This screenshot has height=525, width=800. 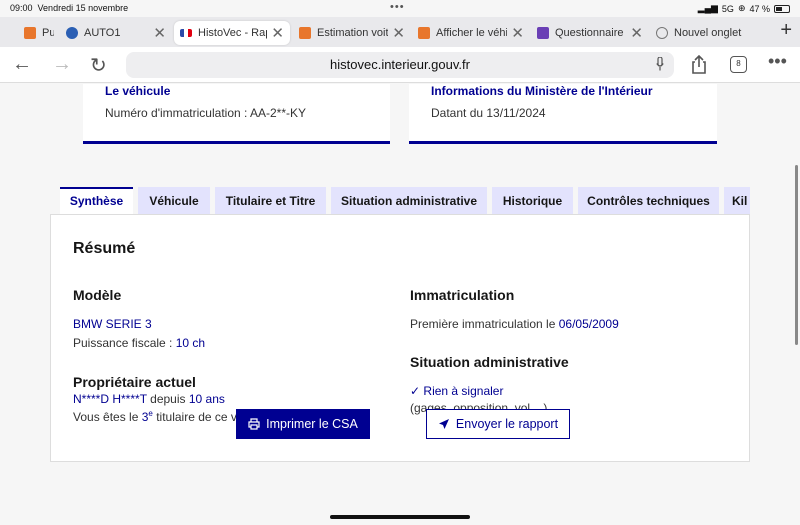 I want to click on tab-historique: Historique, so click(x=532, y=201).